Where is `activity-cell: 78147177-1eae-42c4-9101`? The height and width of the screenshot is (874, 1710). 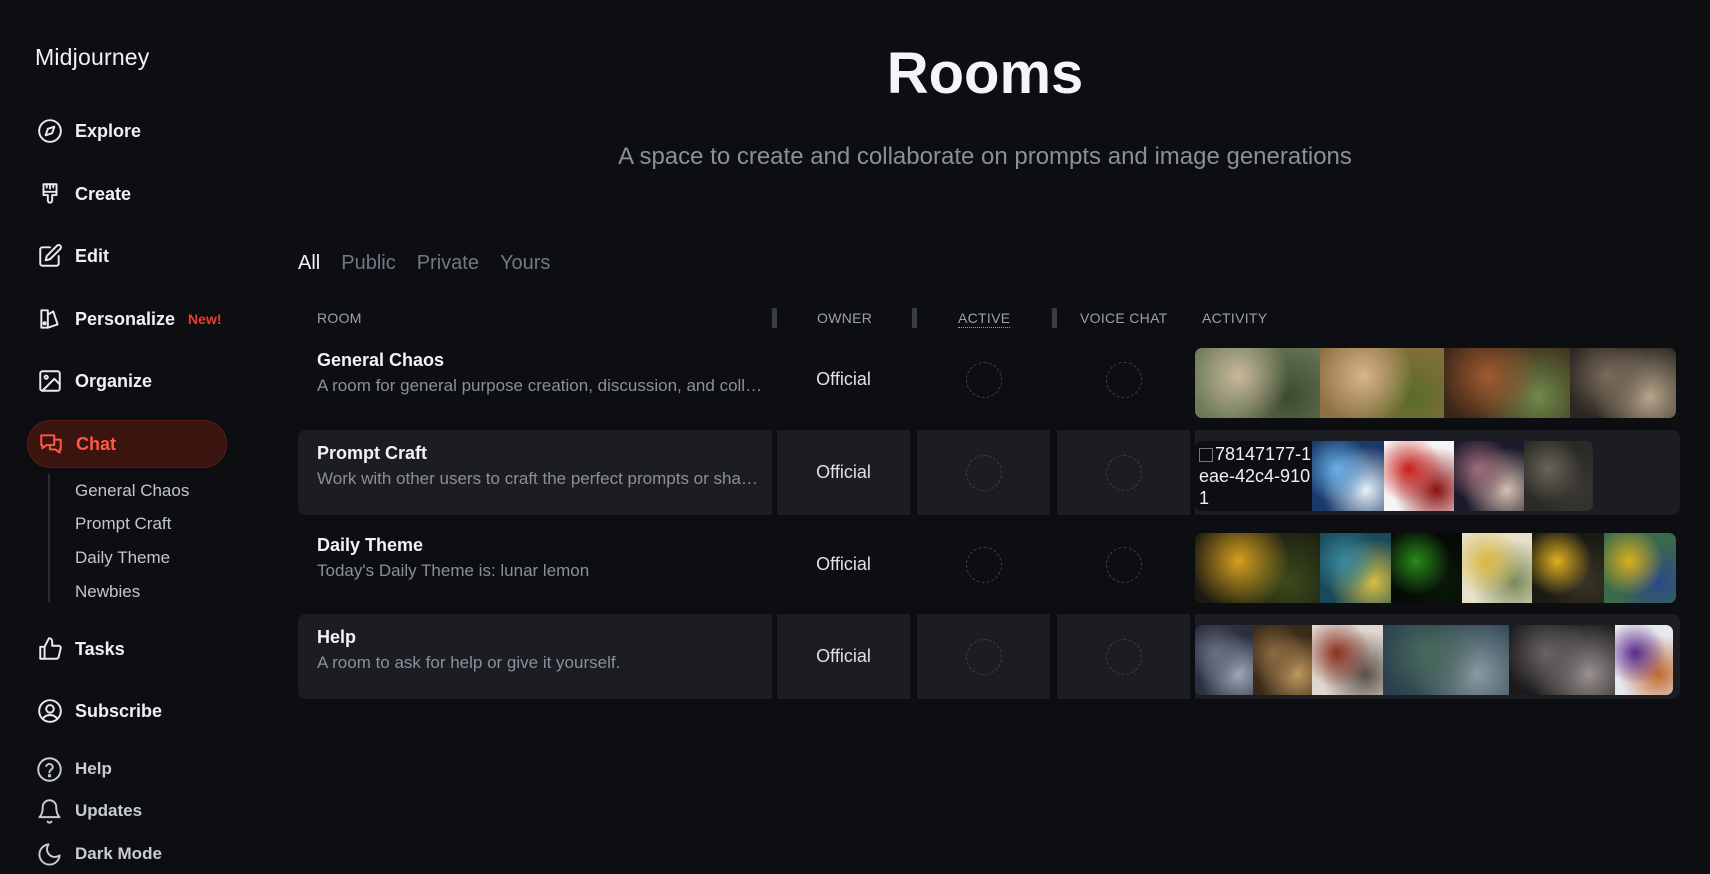 activity-cell: 78147177-1eae-42c4-9101 is located at coordinates (1437, 472).